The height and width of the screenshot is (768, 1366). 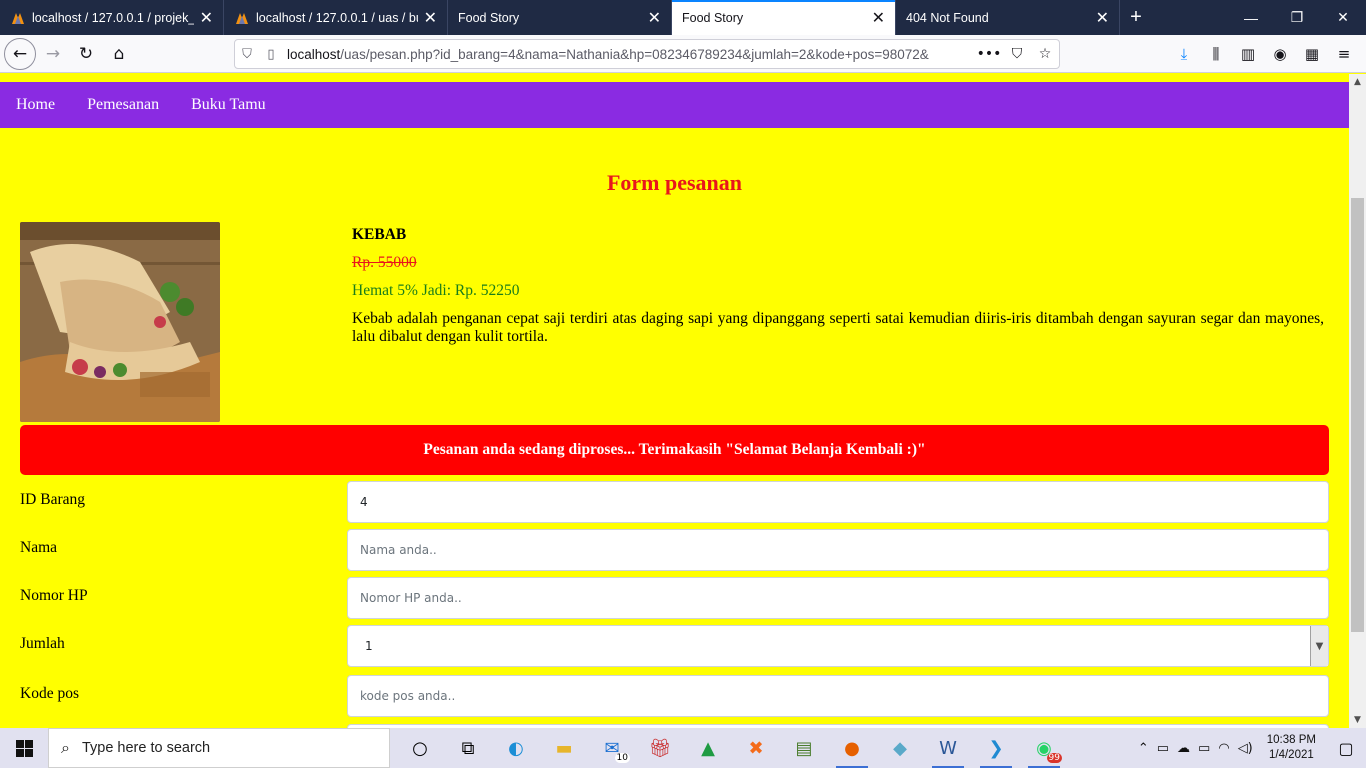 I want to click on windows-start-icon, so click(x=24, y=748).